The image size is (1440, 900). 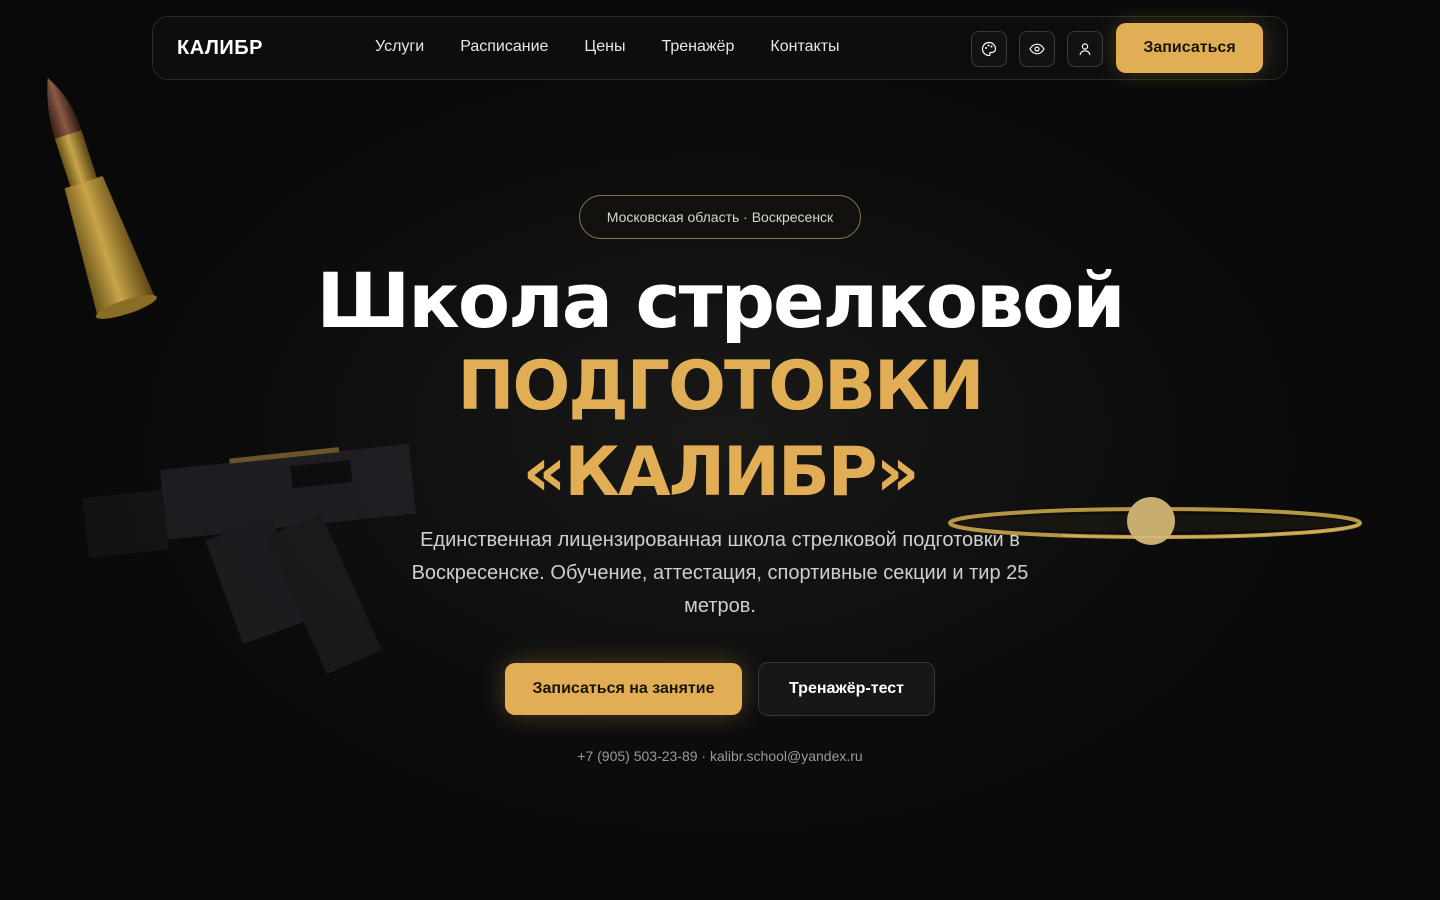 I want to click on signup-button: Записаться, so click(x=1189, y=48).